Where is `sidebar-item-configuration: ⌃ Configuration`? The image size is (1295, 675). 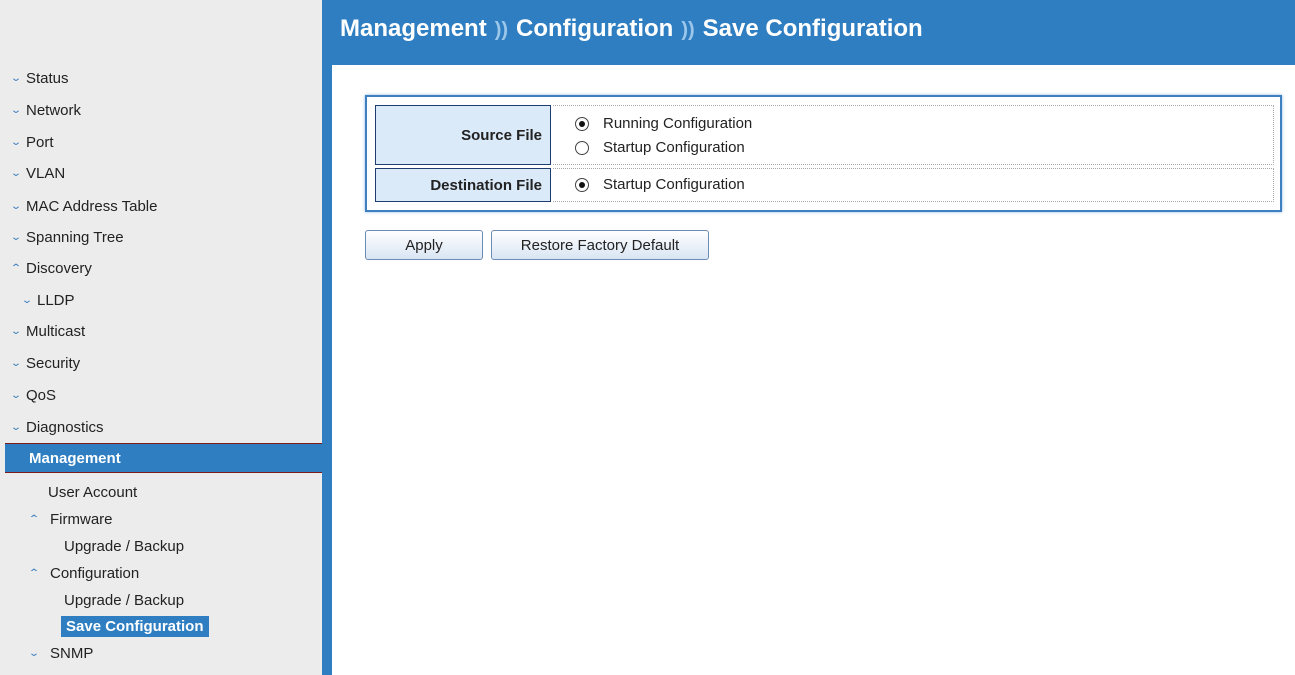
sidebar-item-configuration: ⌃ Configuration is located at coordinates (81, 573).